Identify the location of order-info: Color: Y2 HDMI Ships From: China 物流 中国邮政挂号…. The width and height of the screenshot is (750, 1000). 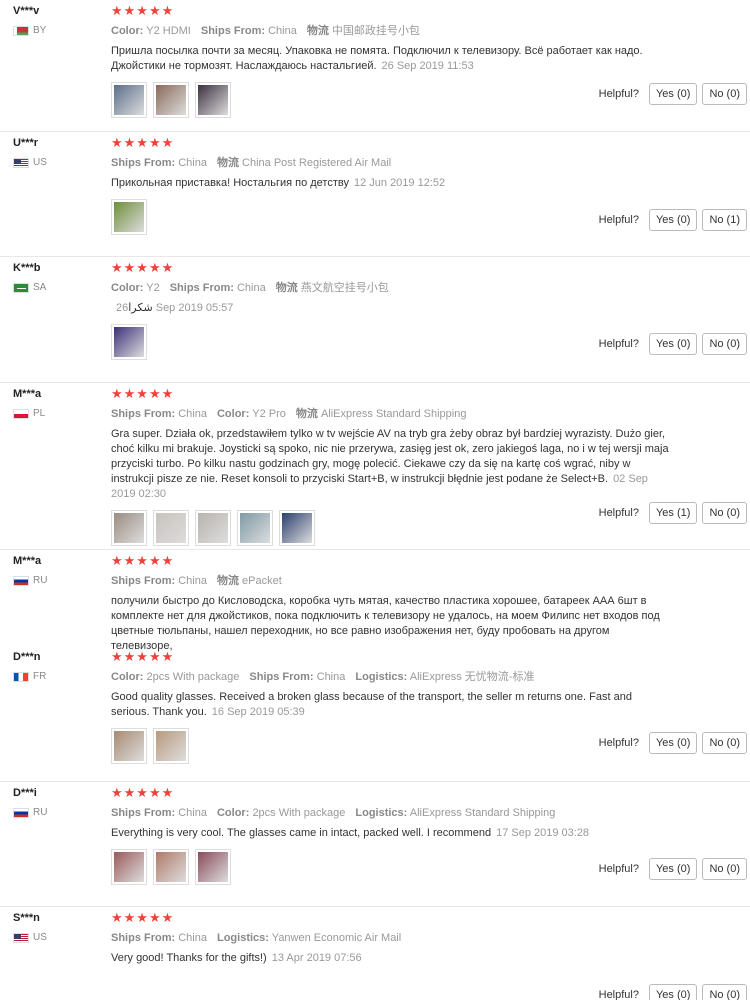
(391, 31).